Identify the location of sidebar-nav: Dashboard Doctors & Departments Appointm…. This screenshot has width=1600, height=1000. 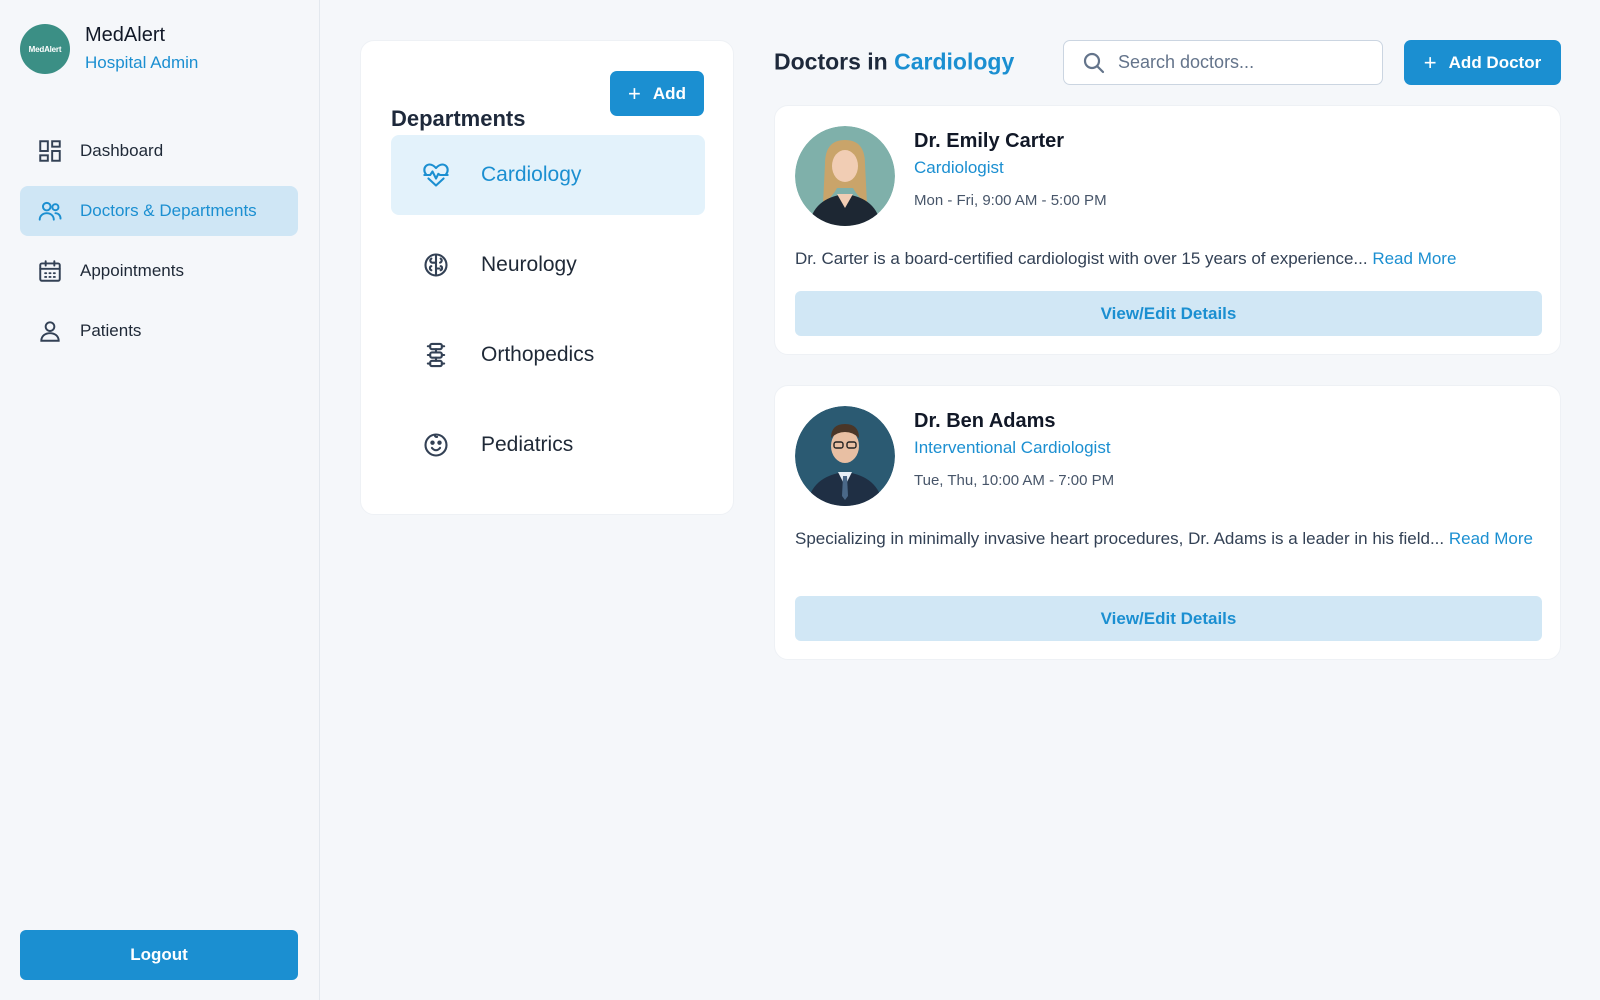
(159, 246).